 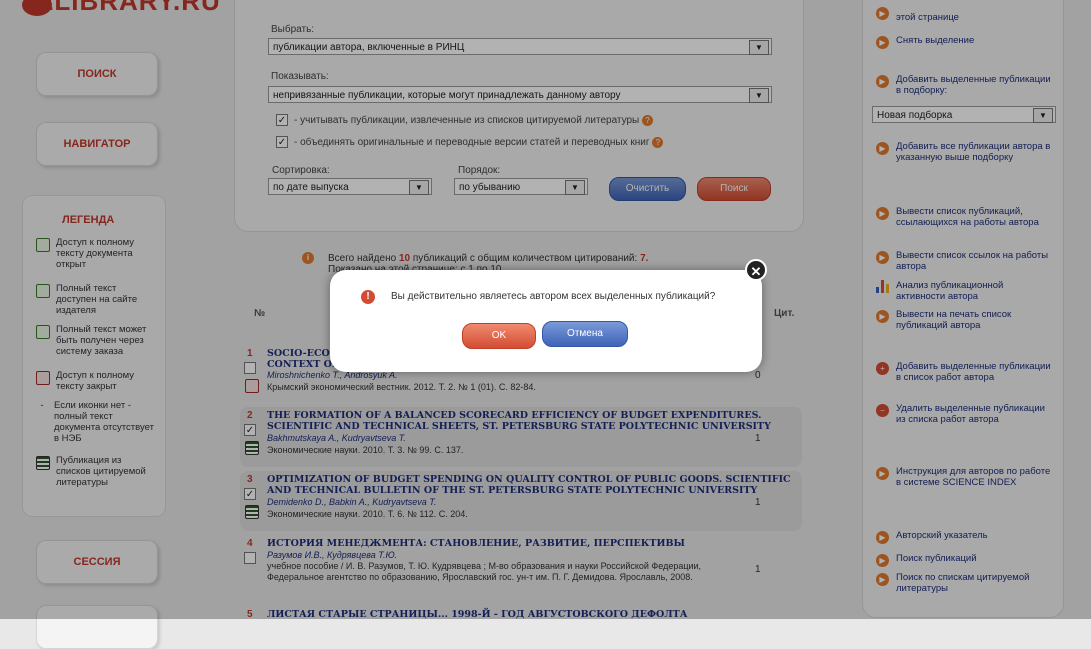 I want to click on ok-button: OK, so click(x=499, y=336).